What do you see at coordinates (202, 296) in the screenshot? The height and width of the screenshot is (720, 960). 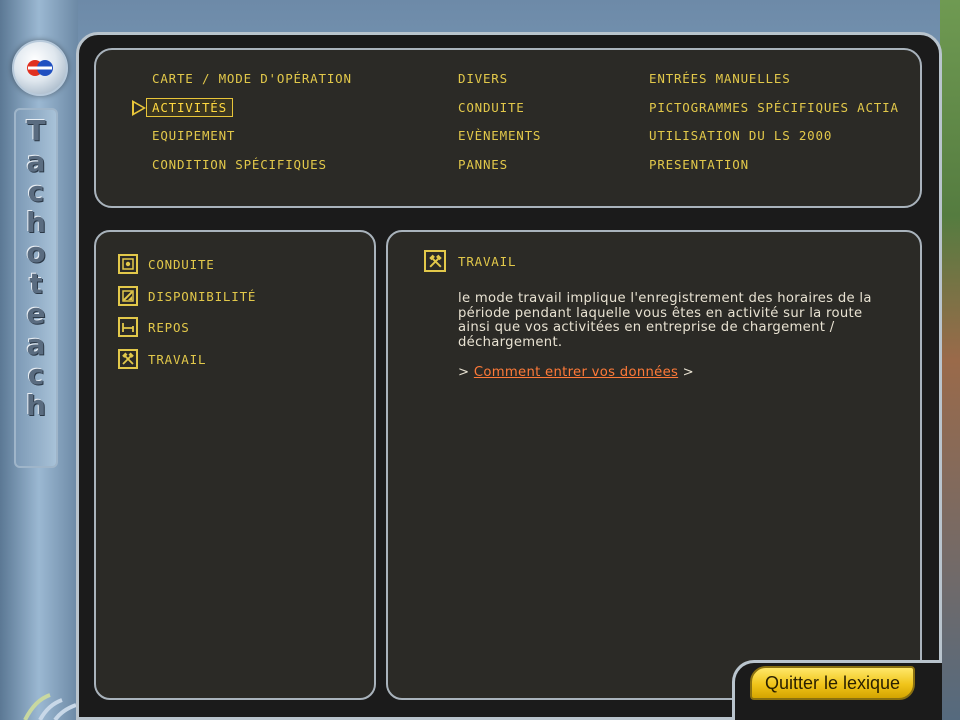 I see `activity-label: disponibilité` at bounding box center [202, 296].